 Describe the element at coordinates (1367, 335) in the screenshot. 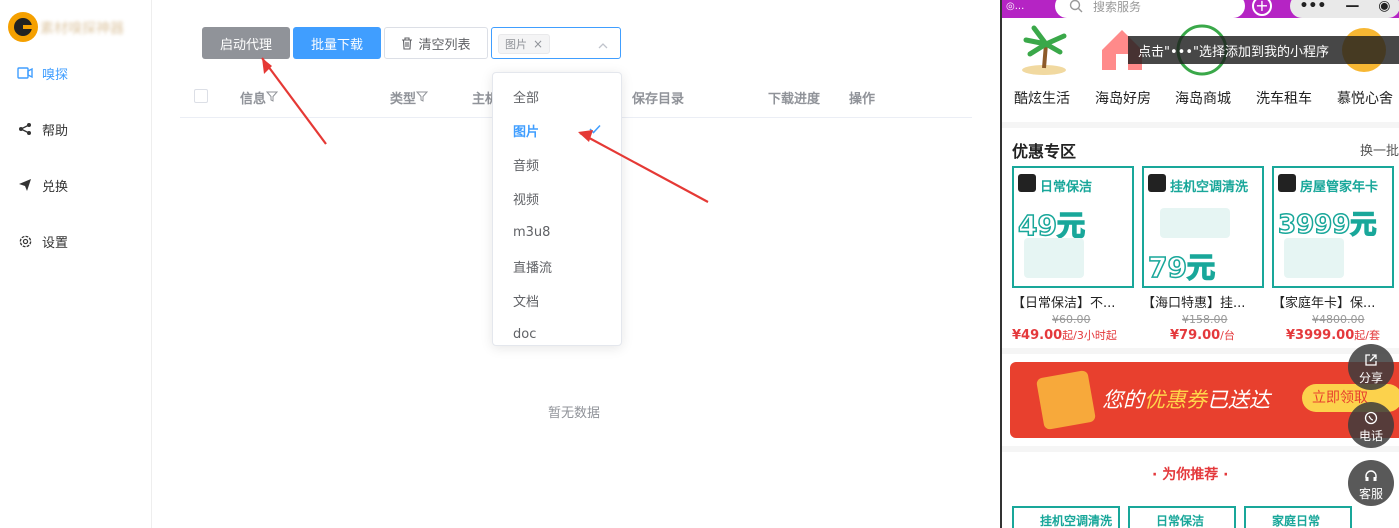

I see `price-unit: 起/套` at that location.